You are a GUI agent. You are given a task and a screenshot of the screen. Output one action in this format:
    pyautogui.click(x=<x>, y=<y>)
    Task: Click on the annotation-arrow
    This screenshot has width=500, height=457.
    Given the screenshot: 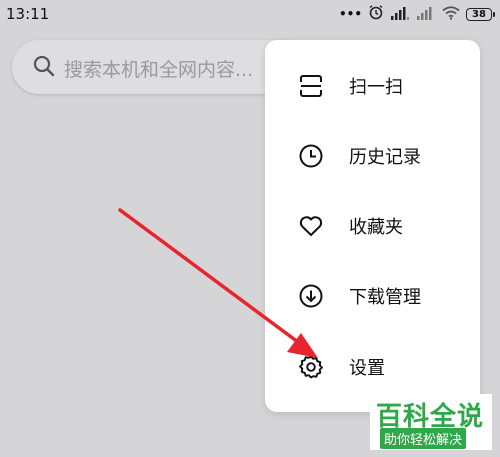 What is the action you would take?
    pyautogui.click(x=218, y=283)
    